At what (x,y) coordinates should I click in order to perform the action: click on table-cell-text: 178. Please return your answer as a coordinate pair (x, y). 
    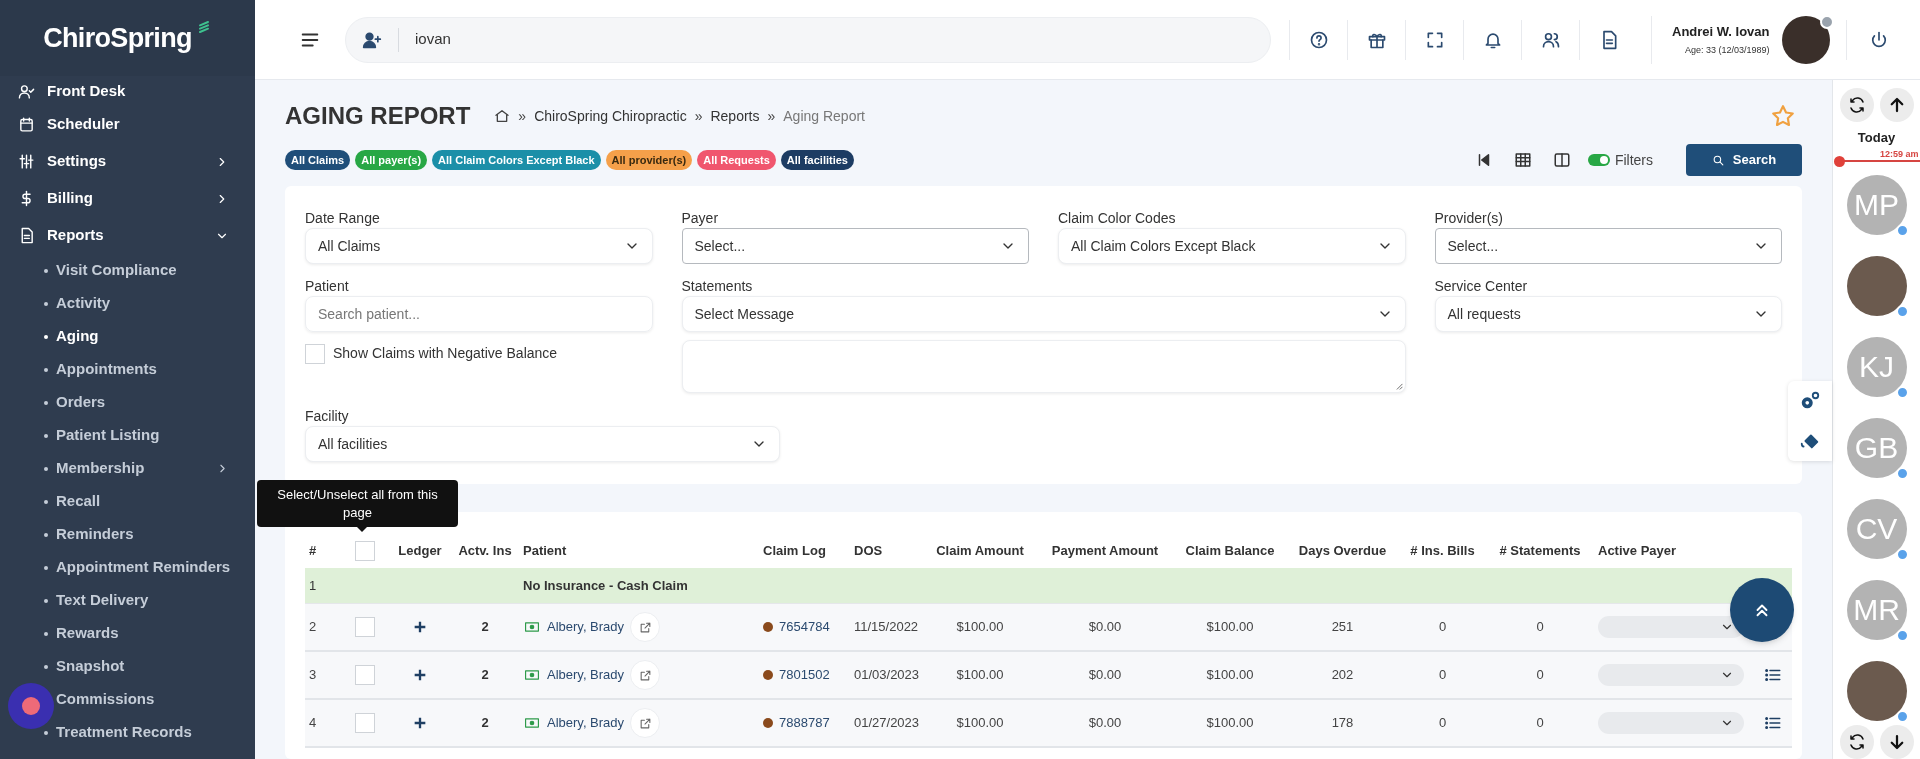
    Looking at the image, I should click on (1342, 723).